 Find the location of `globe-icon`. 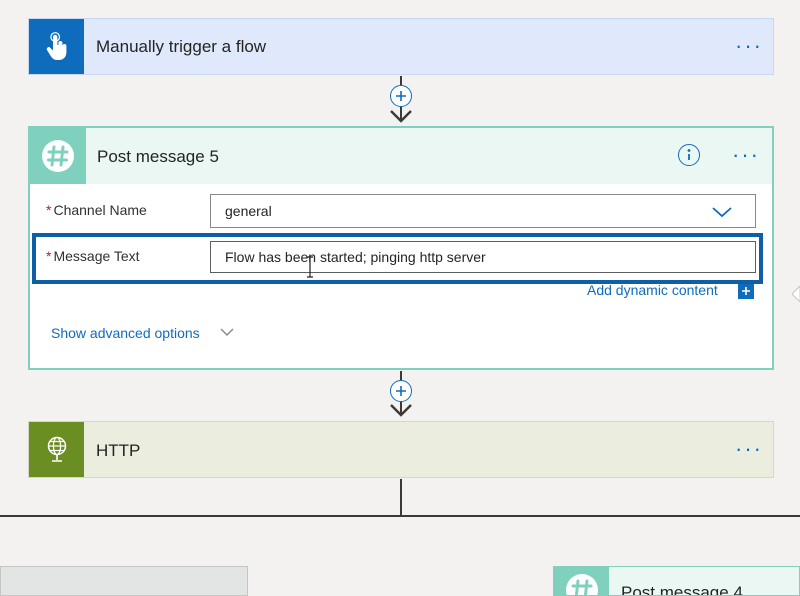

globe-icon is located at coordinates (56, 449).